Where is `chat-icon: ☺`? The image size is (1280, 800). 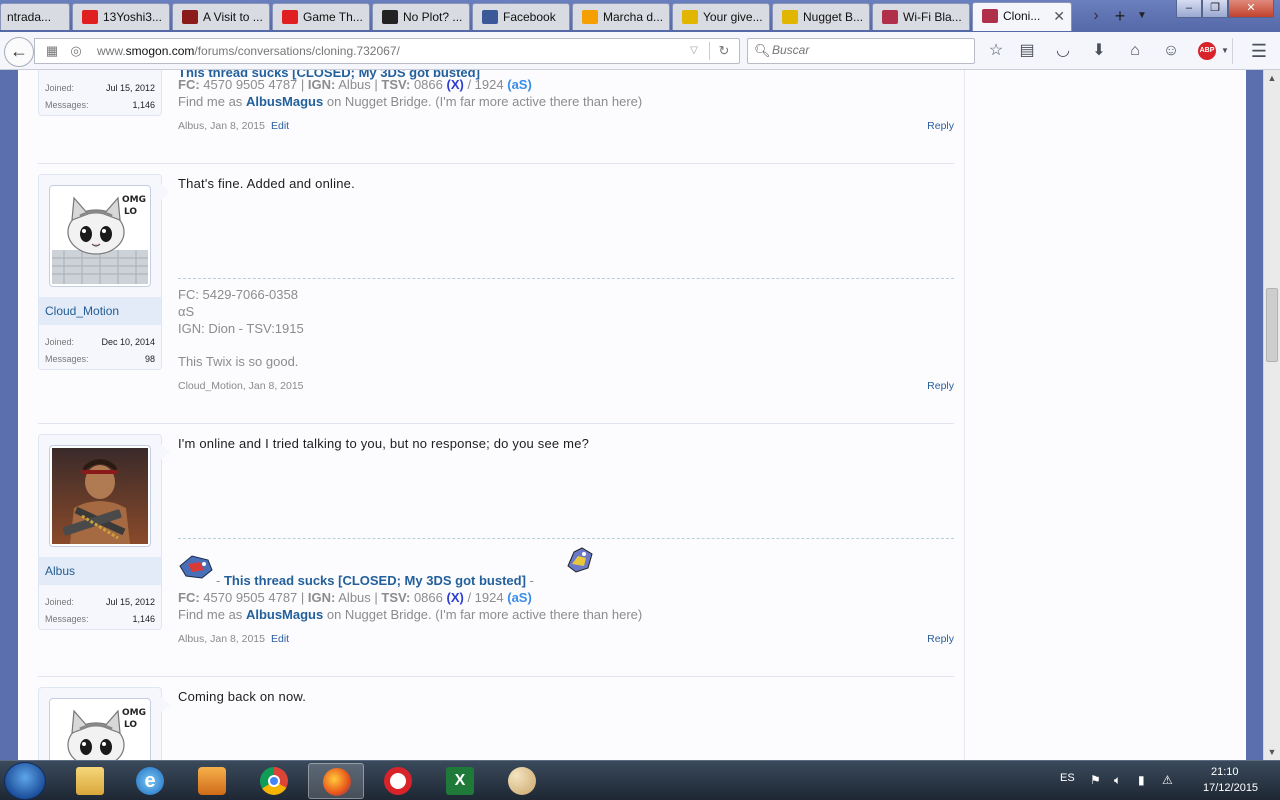
chat-icon: ☺ is located at coordinates (1171, 51).